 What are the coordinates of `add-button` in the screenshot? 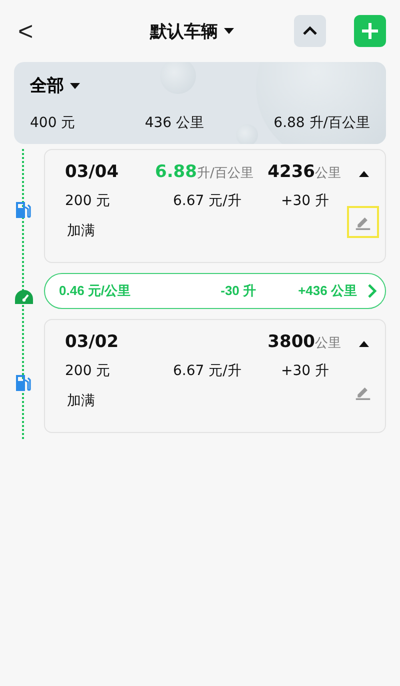 It's located at (370, 31).